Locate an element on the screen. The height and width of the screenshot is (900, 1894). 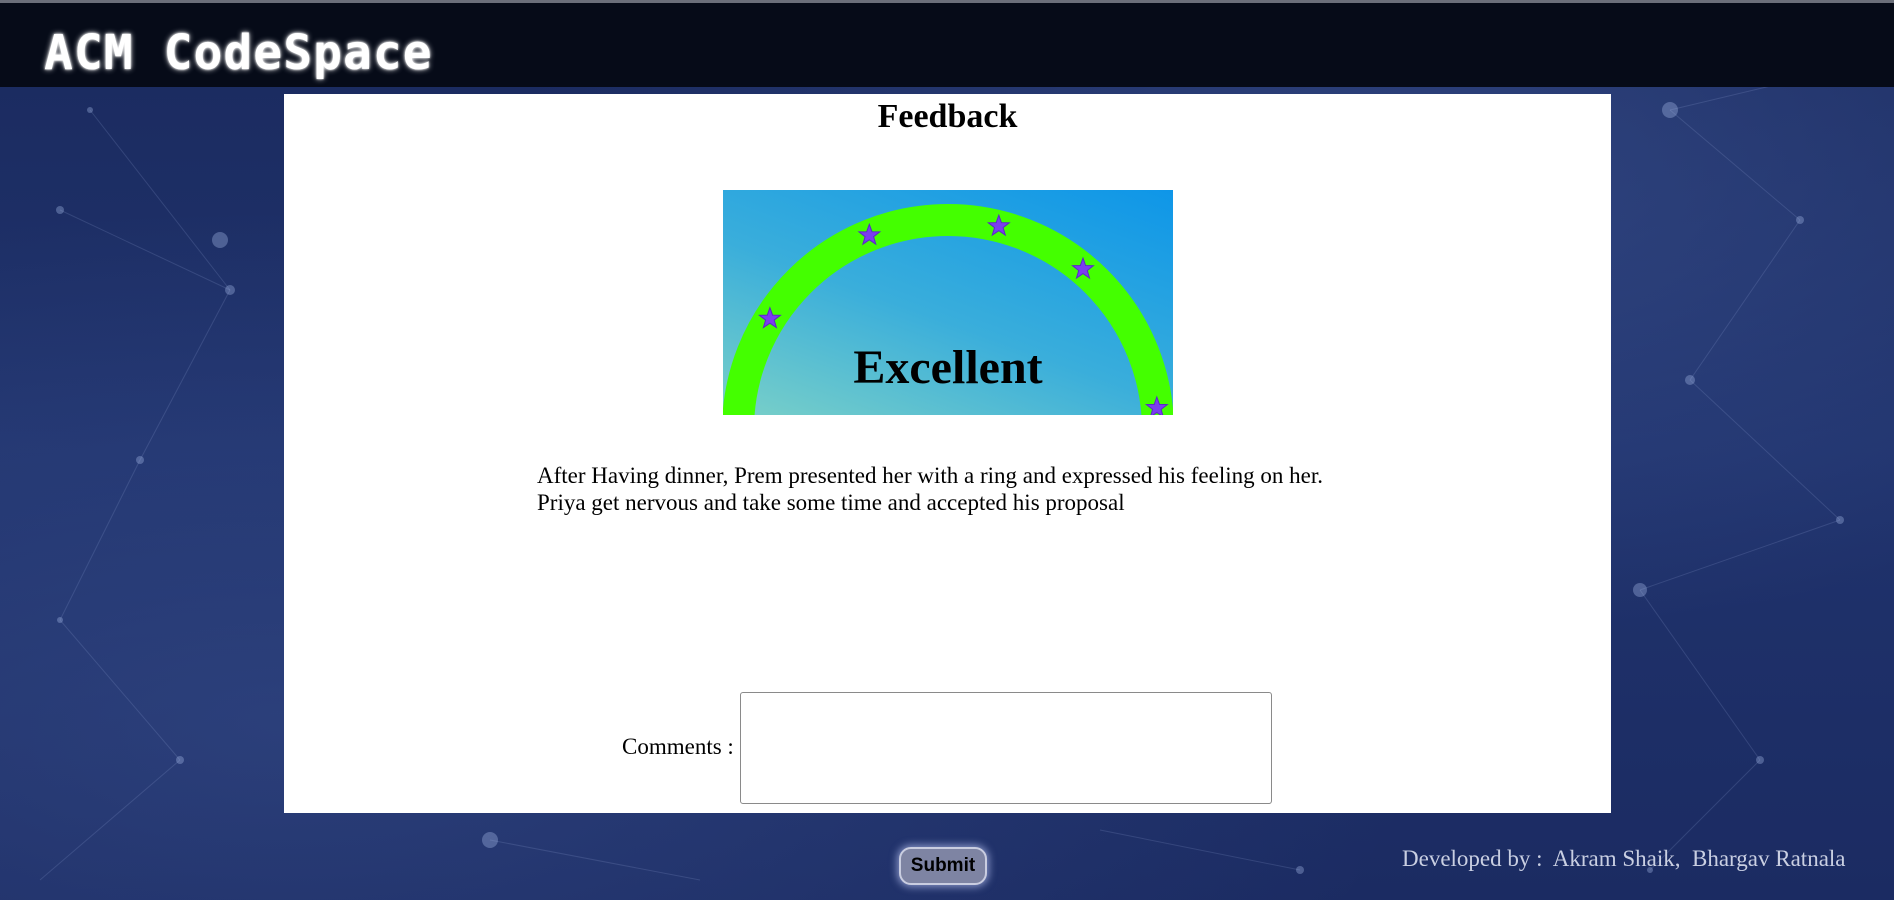
page-title: Feedback is located at coordinates (947, 116).